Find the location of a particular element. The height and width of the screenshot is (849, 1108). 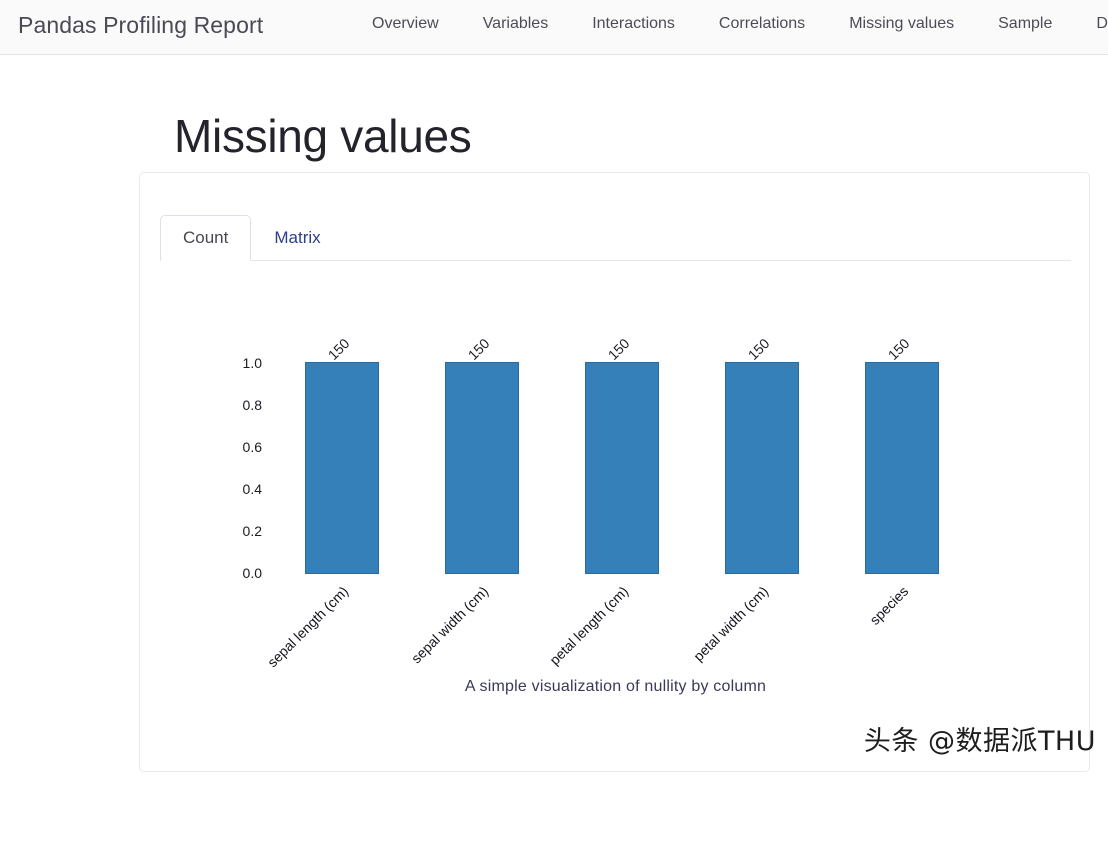

page-title: Missing values is located at coordinates (323, 135).